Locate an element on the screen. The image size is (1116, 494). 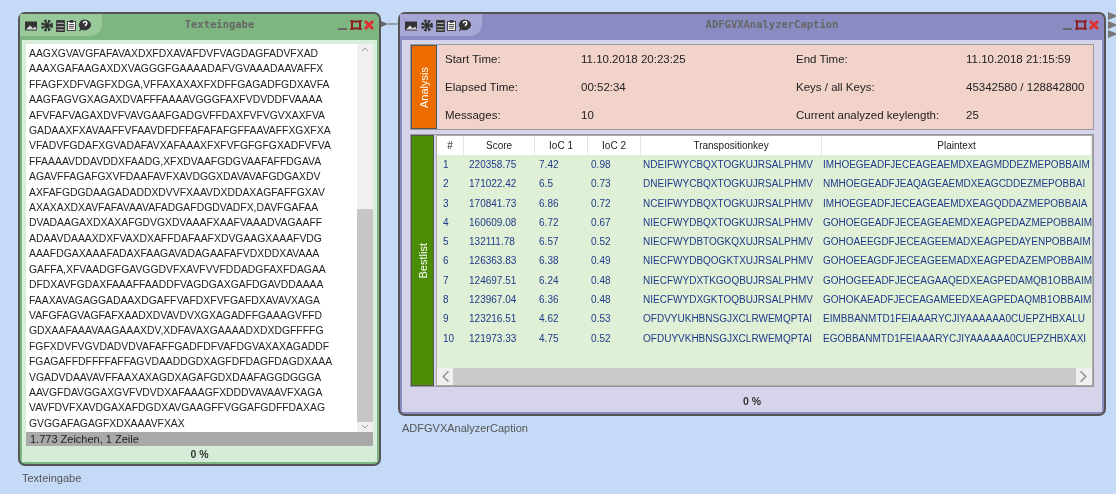
table-cell-text: 126363.83 is located at coordinates (493, 261).